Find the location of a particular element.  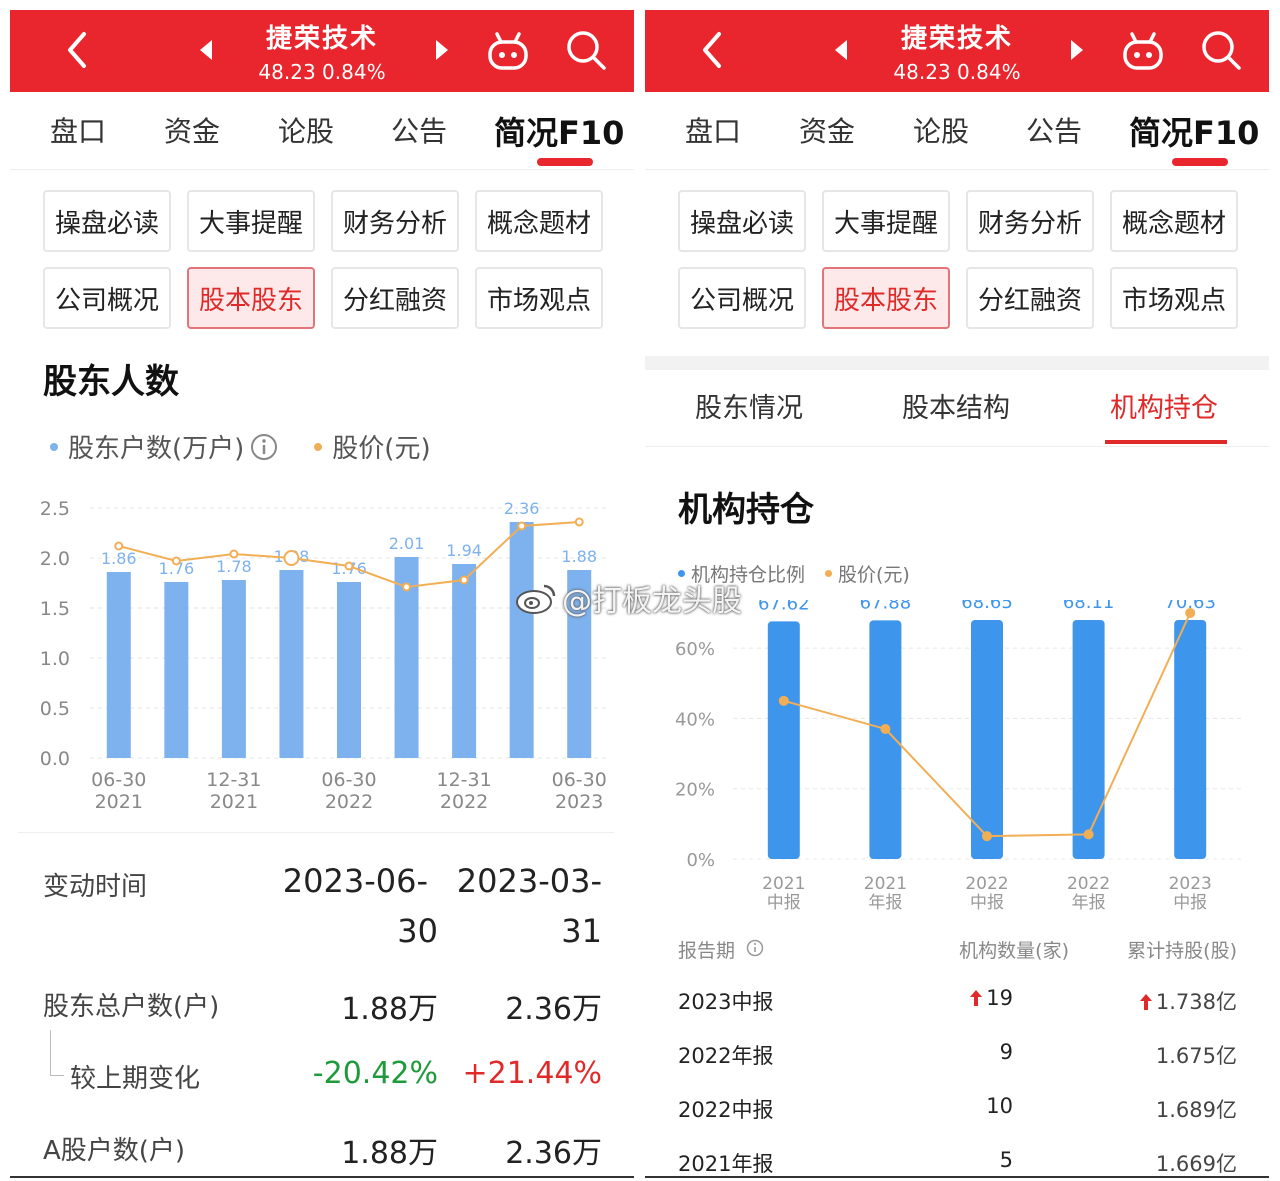

institution-section-title: 机构持仓 is located at coordinates (746, 510).